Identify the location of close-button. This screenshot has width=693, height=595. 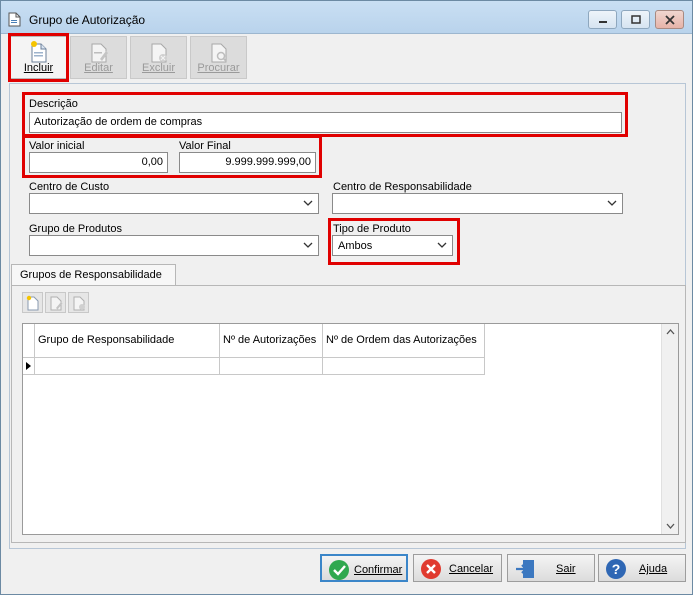
(669, 19).